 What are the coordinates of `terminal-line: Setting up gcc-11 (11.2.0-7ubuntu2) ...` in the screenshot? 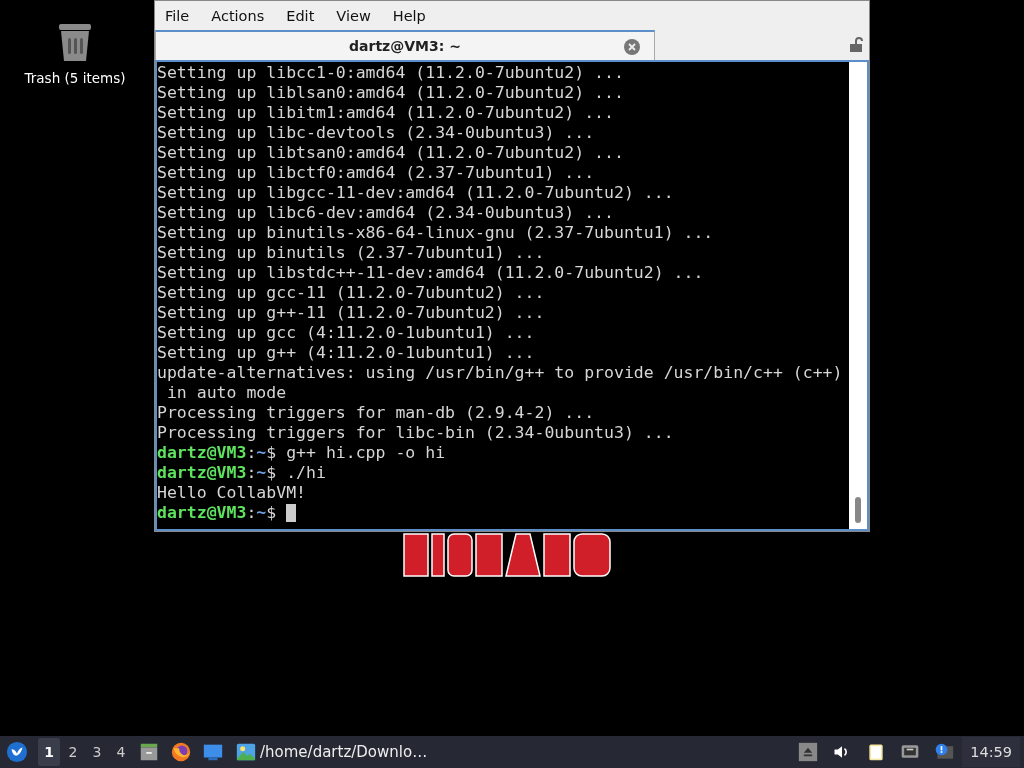 It's located at (351, 293).